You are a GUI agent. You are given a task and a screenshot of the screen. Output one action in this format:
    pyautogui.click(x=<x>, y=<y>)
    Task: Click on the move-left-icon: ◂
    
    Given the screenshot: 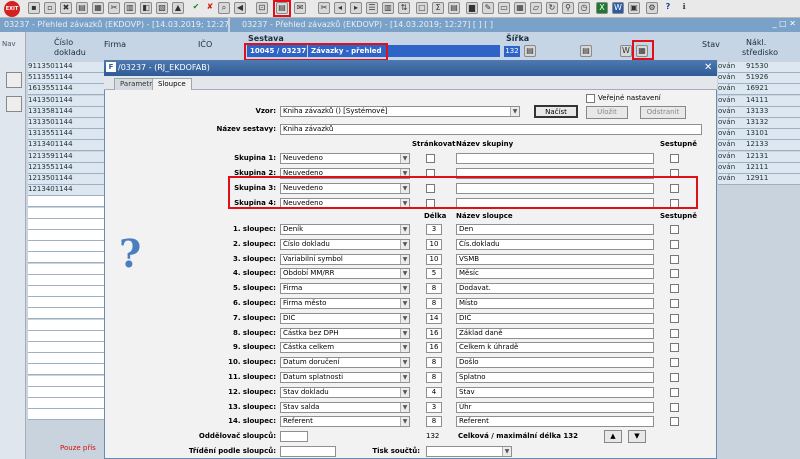 What is the action you would take?
    pyautogui.click(x=340, y=8)
    